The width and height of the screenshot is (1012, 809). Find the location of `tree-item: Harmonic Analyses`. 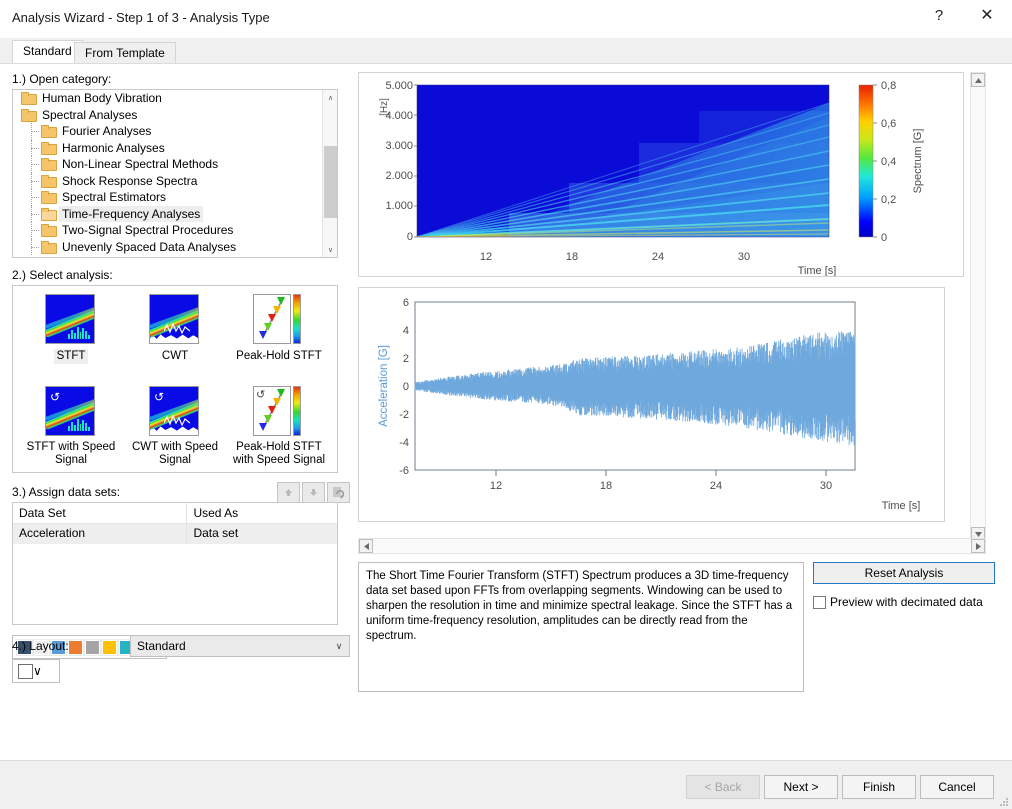

tree-item: Harmonic Analyses is located at coordinates (175, 147).